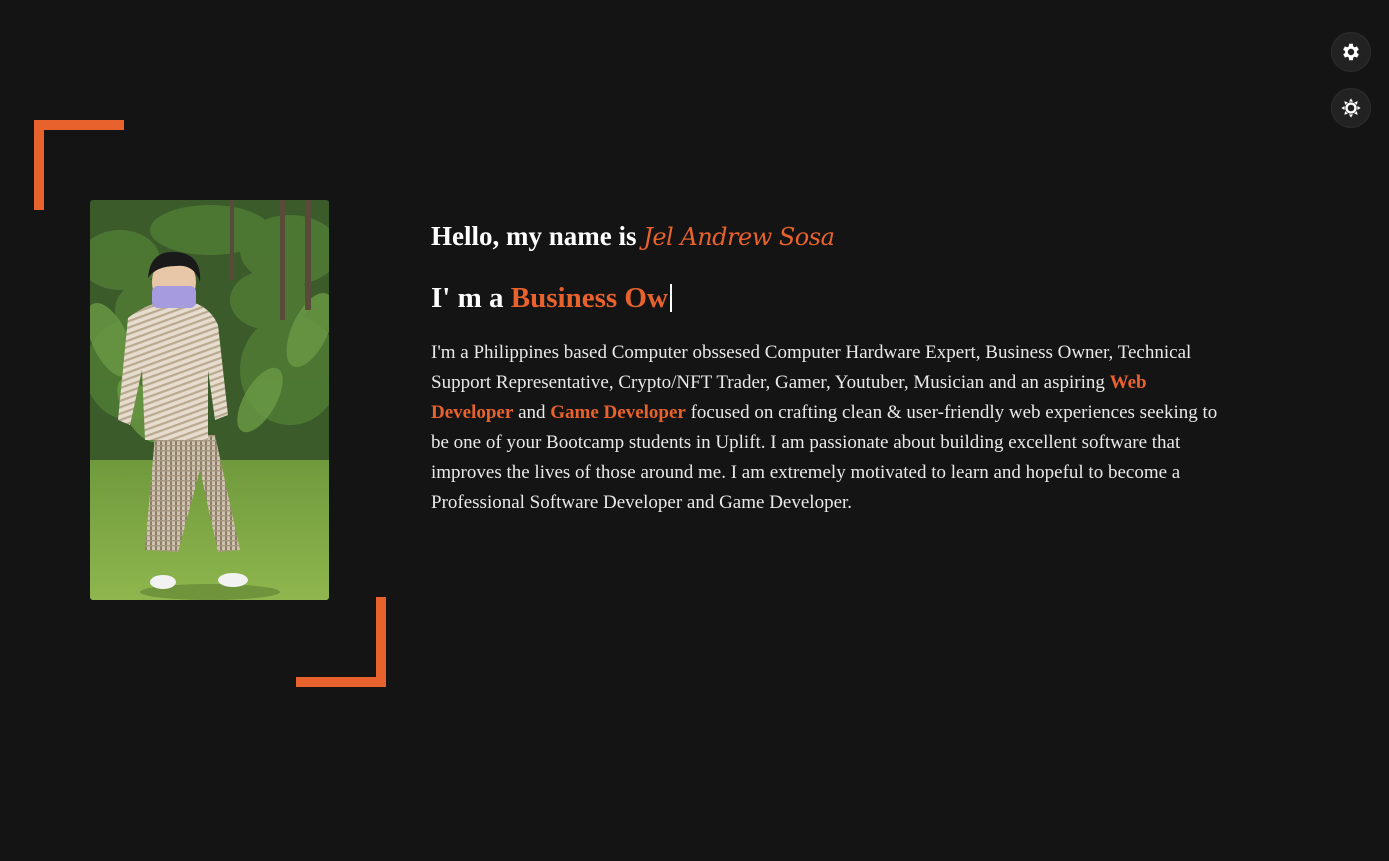 The image size is (1389, 861). I want to click on sun-icon, so click(1351, 108).